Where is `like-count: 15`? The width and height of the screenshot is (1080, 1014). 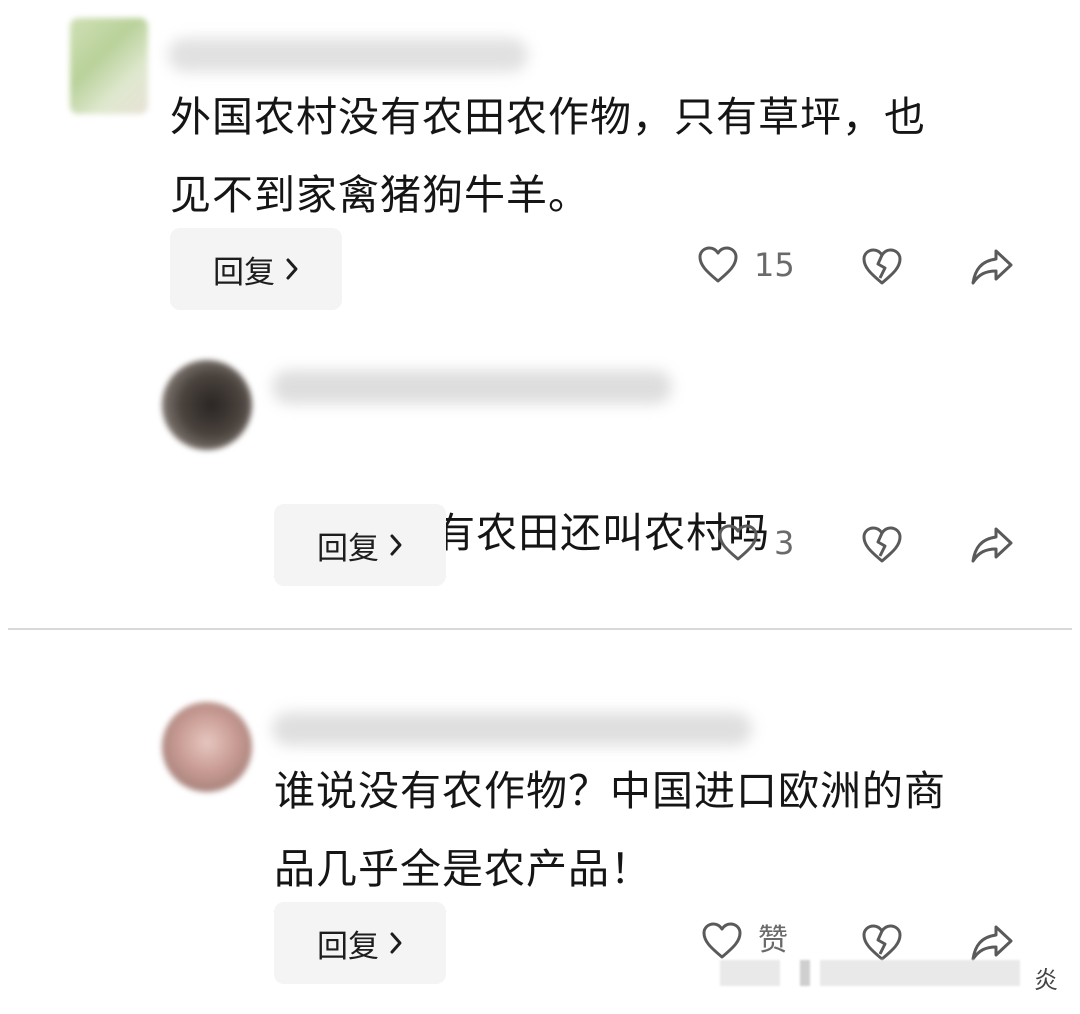 like-count: 15 is located at coordinates (774, 265).